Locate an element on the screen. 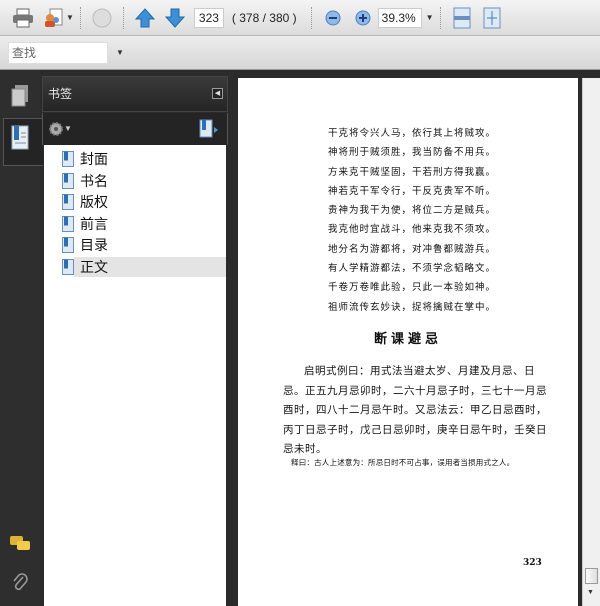  plus-circle-icon is located at coordinates (363, 17).